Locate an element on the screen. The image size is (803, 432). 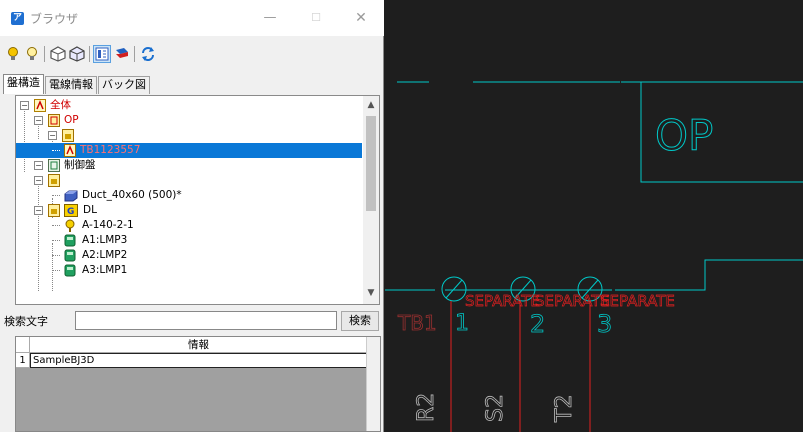
window-title: ブラウザ is located at coordinates (54, 19).